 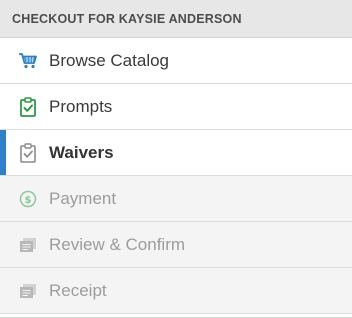 I want to click on step-review-confirm: Review & Confirm, so click(x=176, y=245).